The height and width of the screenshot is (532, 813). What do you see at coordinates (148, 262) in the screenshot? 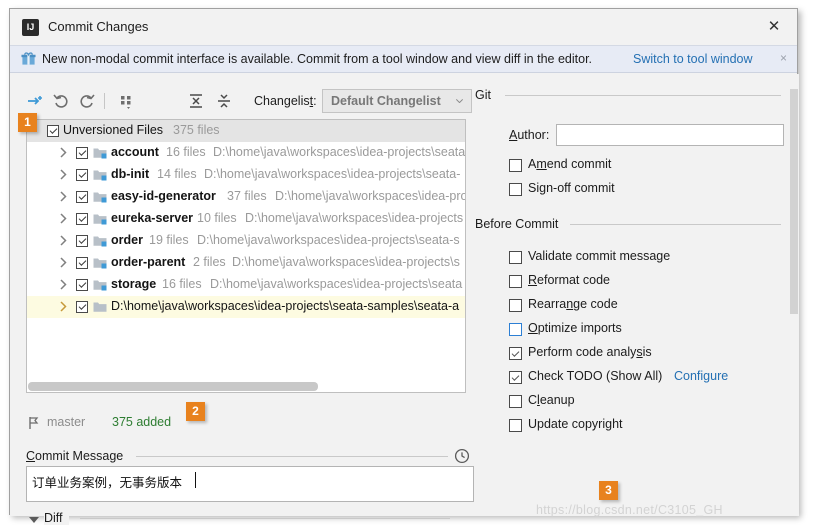
I see `row-name: order-parent` at bounding box center [148, 262].